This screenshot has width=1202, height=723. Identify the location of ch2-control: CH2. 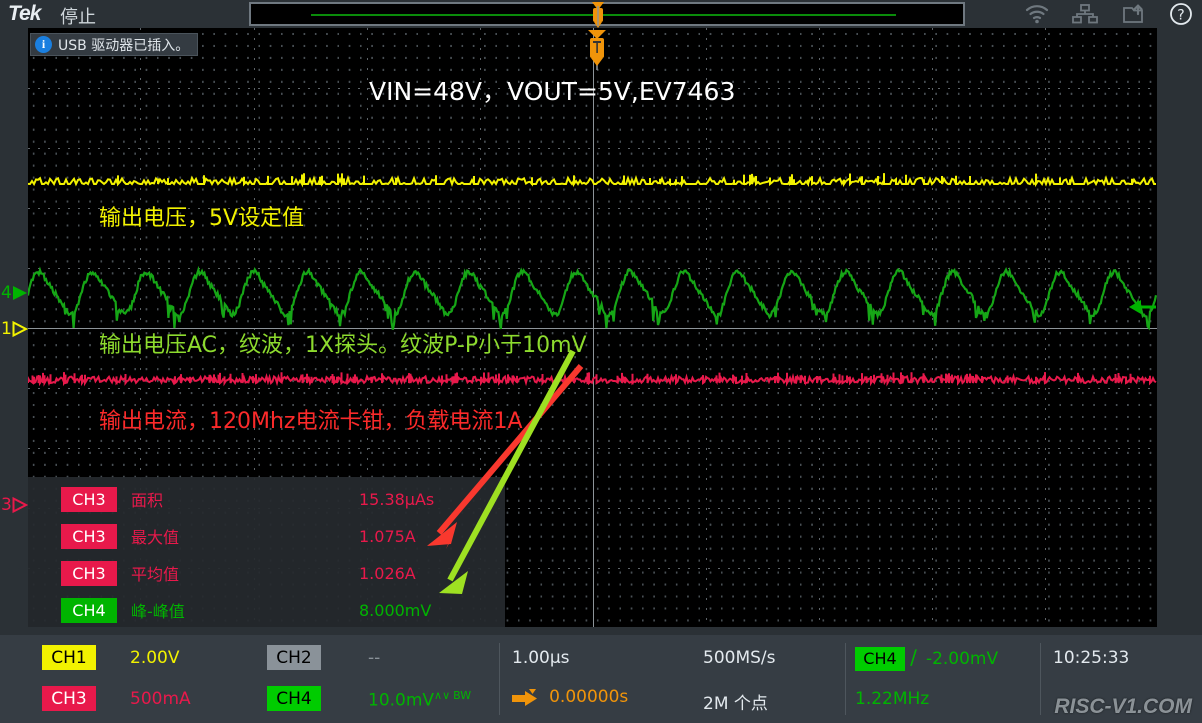
(294, 657).